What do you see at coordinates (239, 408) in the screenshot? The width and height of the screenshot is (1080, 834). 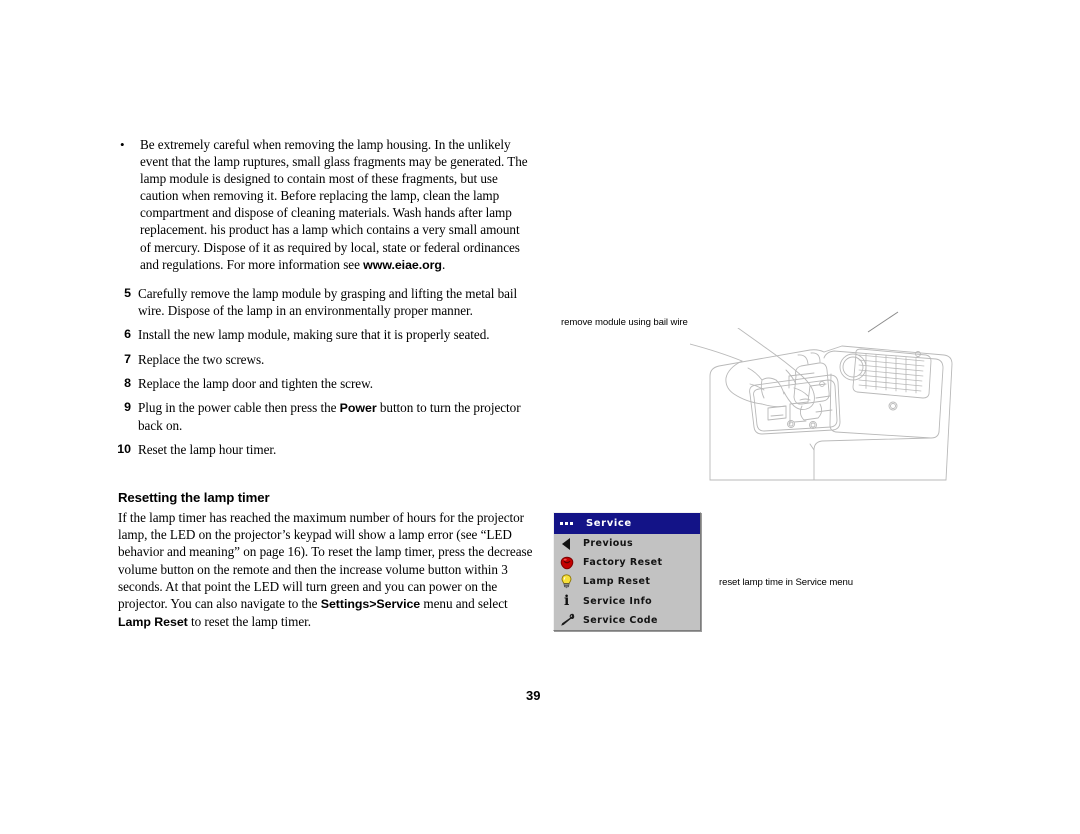 I see `step-text-before: Plug in the power cable then press the` at bounding box center [239, 408].